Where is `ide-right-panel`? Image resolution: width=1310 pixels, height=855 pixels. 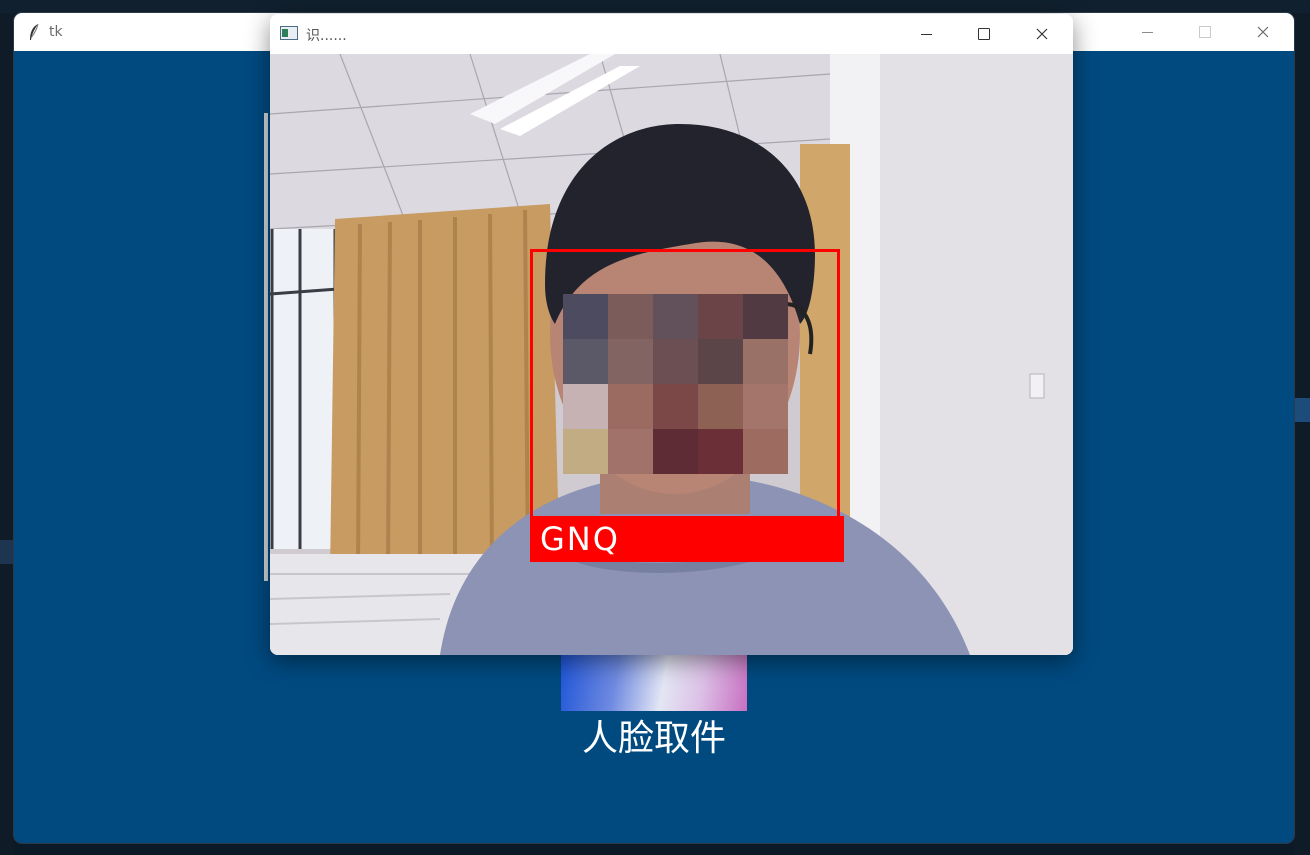
ide-right-panel is located at coordinates (1302, 434).